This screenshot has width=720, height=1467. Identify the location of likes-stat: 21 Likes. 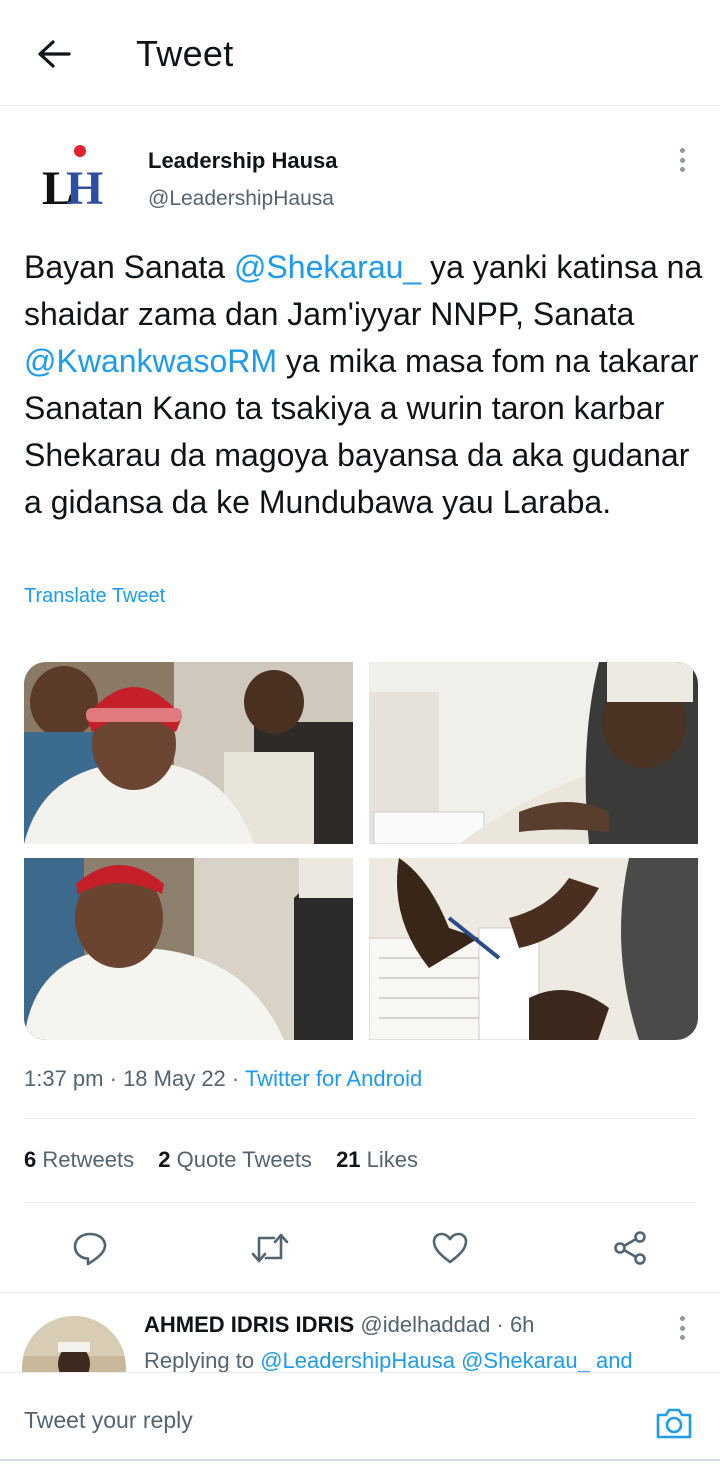
(377, 1159).